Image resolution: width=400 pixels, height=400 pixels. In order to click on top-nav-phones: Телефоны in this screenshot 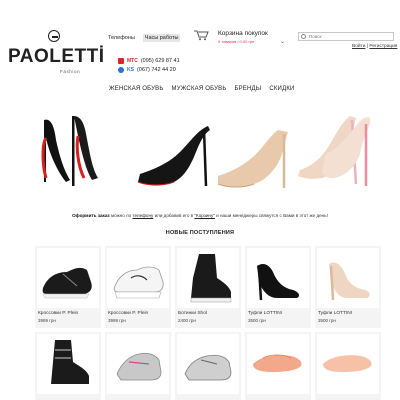, I will do `click(121, 38)`.